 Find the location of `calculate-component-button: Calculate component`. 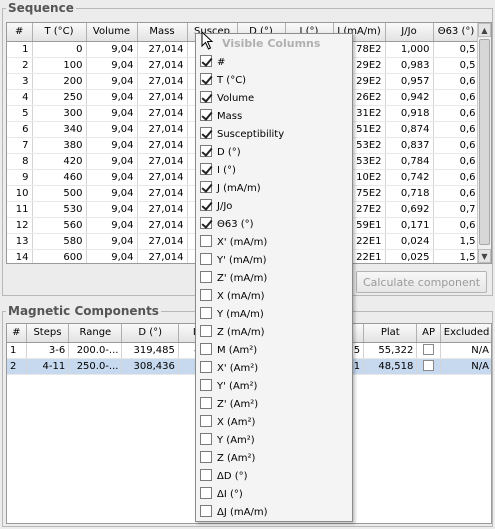

calculate-component-button: Calculate component is located at coordinates (421, 282).